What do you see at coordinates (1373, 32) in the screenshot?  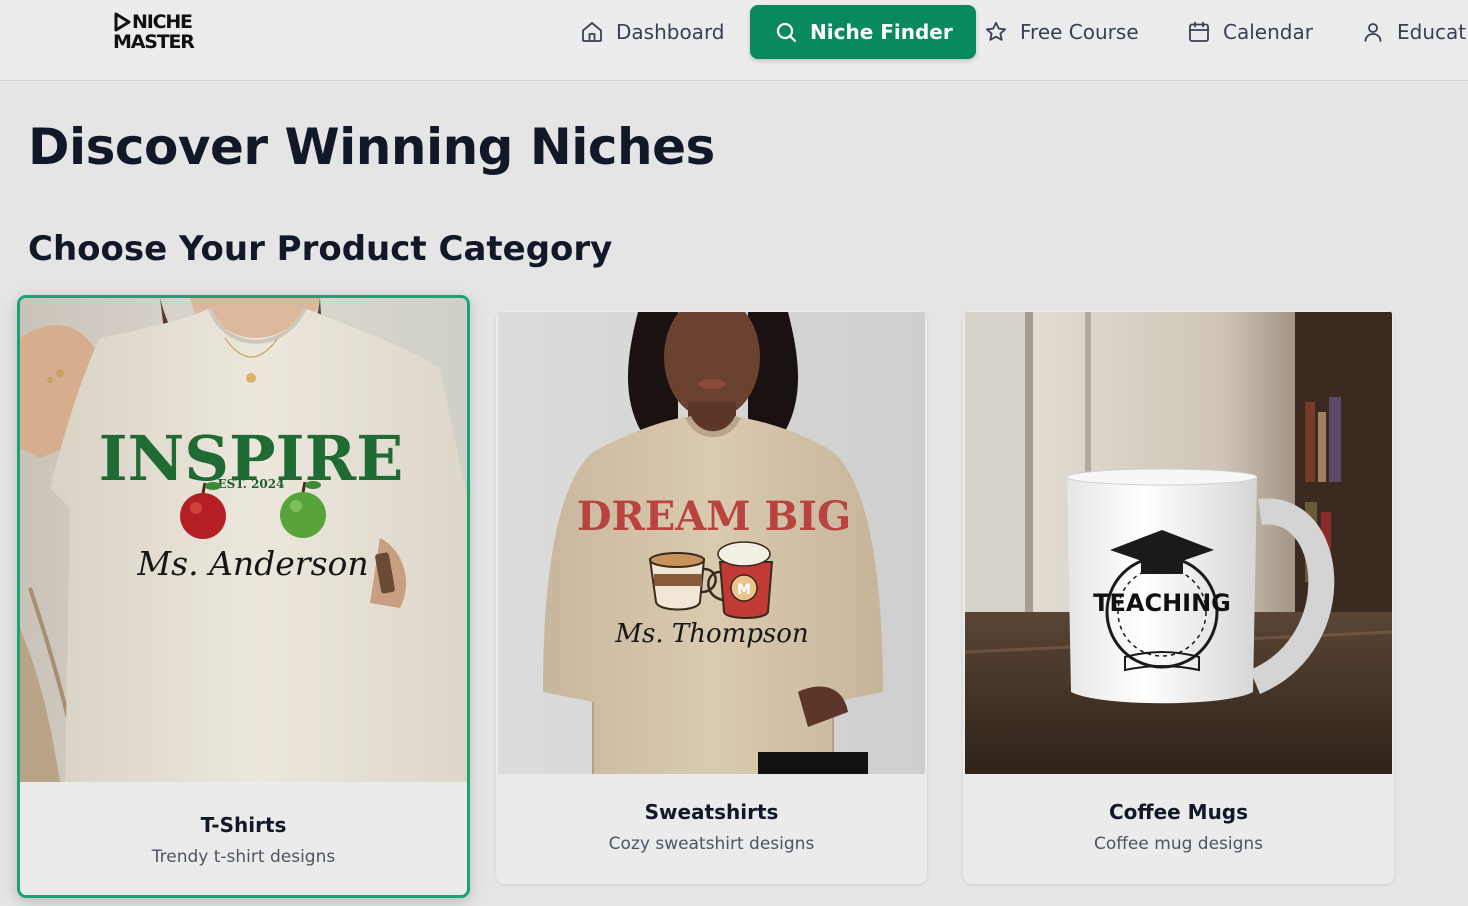 I see `user-icon` at bounding box center [1373, 32].